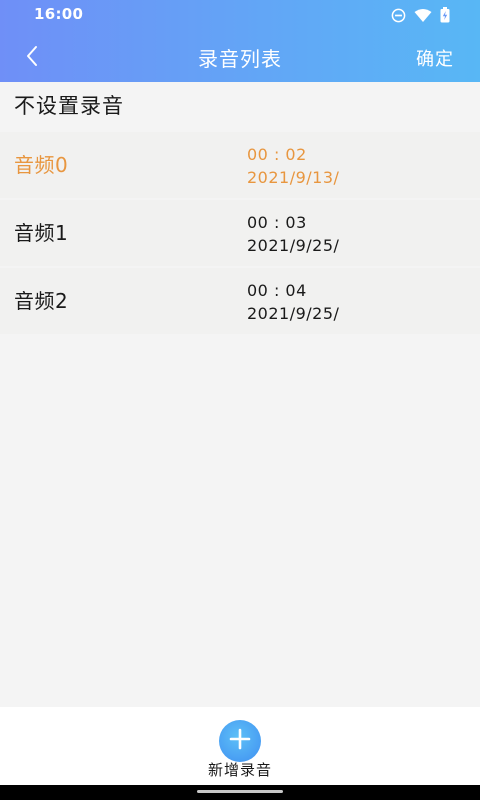 The width and height of the screenshot is (480, 800). What do you see at coordinates (293, 177) in the screenshot?
I see `recording-date: 2021/9/13/` at bounding box center [293, 177].